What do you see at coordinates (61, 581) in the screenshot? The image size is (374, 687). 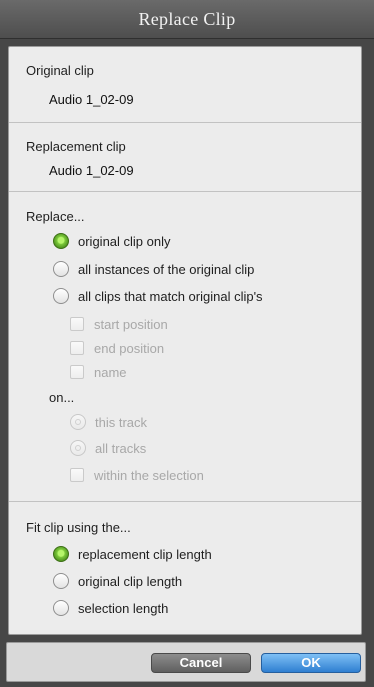 I see `radio-original-clip-length` at bounding box center [61, 581].